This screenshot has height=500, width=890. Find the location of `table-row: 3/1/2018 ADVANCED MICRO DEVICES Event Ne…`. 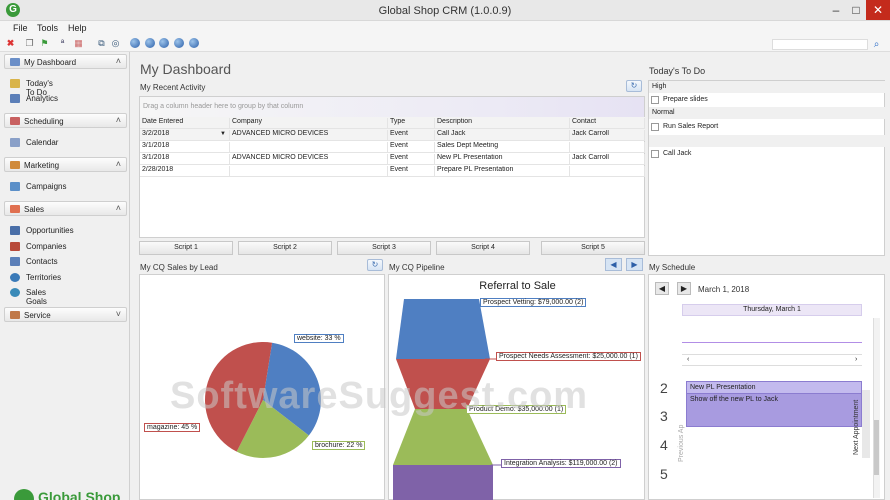

table-row: 3/1/2018 ADVANCED MICRO DEVICES Event Ne… is located at coordinates (392, 159).